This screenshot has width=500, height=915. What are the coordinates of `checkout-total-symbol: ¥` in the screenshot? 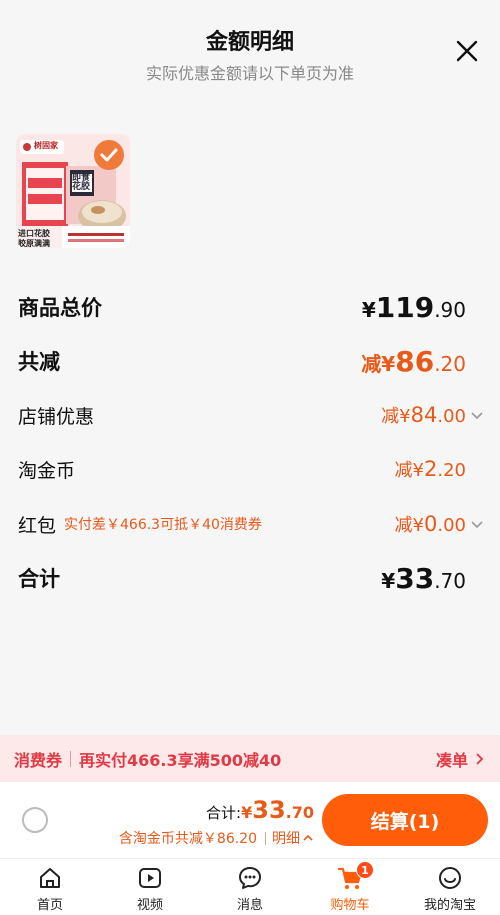 It's located at (247, 812).